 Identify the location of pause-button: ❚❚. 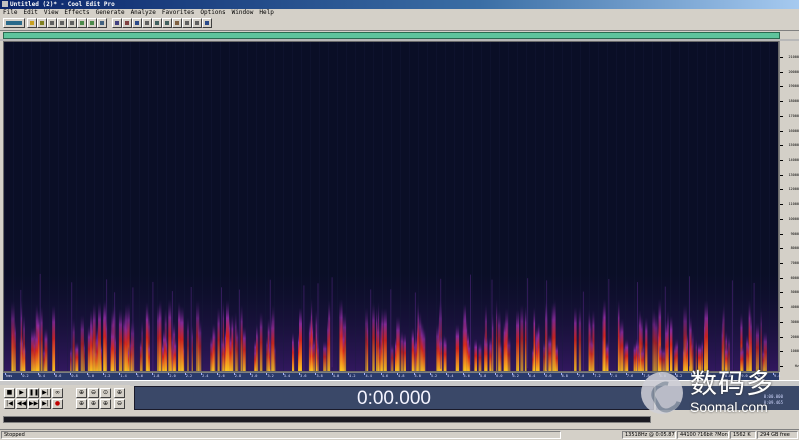
(33, 393).